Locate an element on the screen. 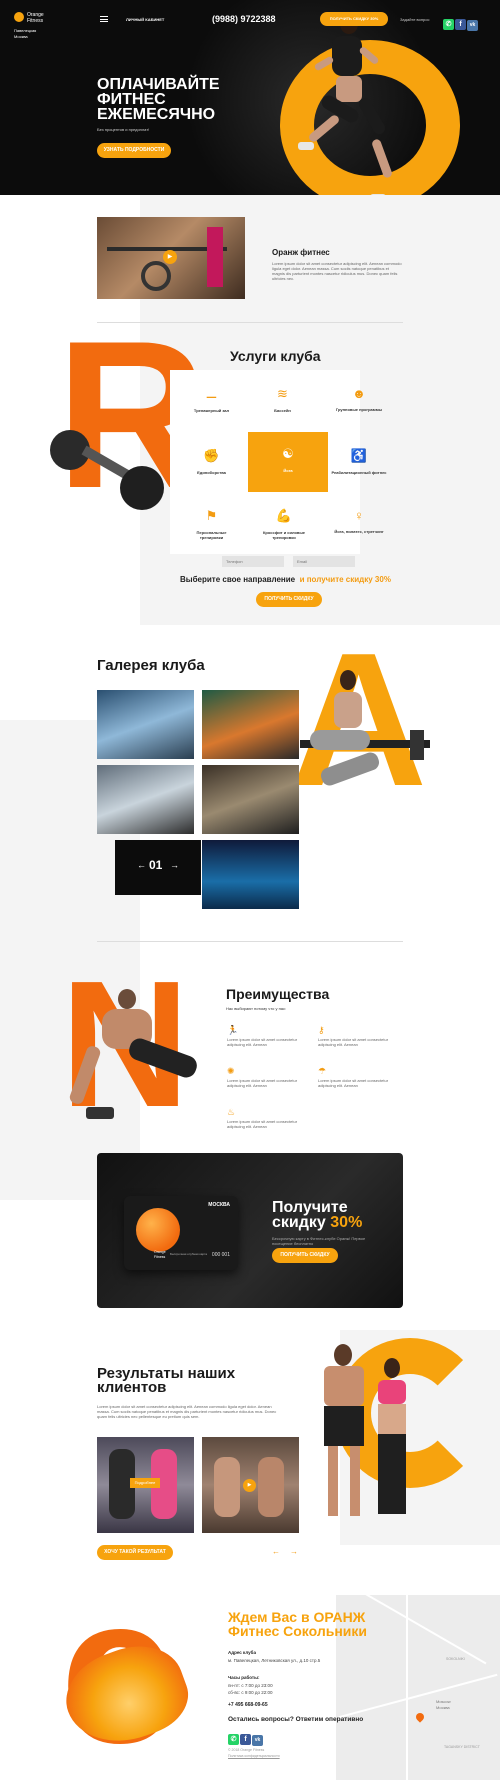  cabinet-link: личный кабинет is located at coordinates (145, 19).